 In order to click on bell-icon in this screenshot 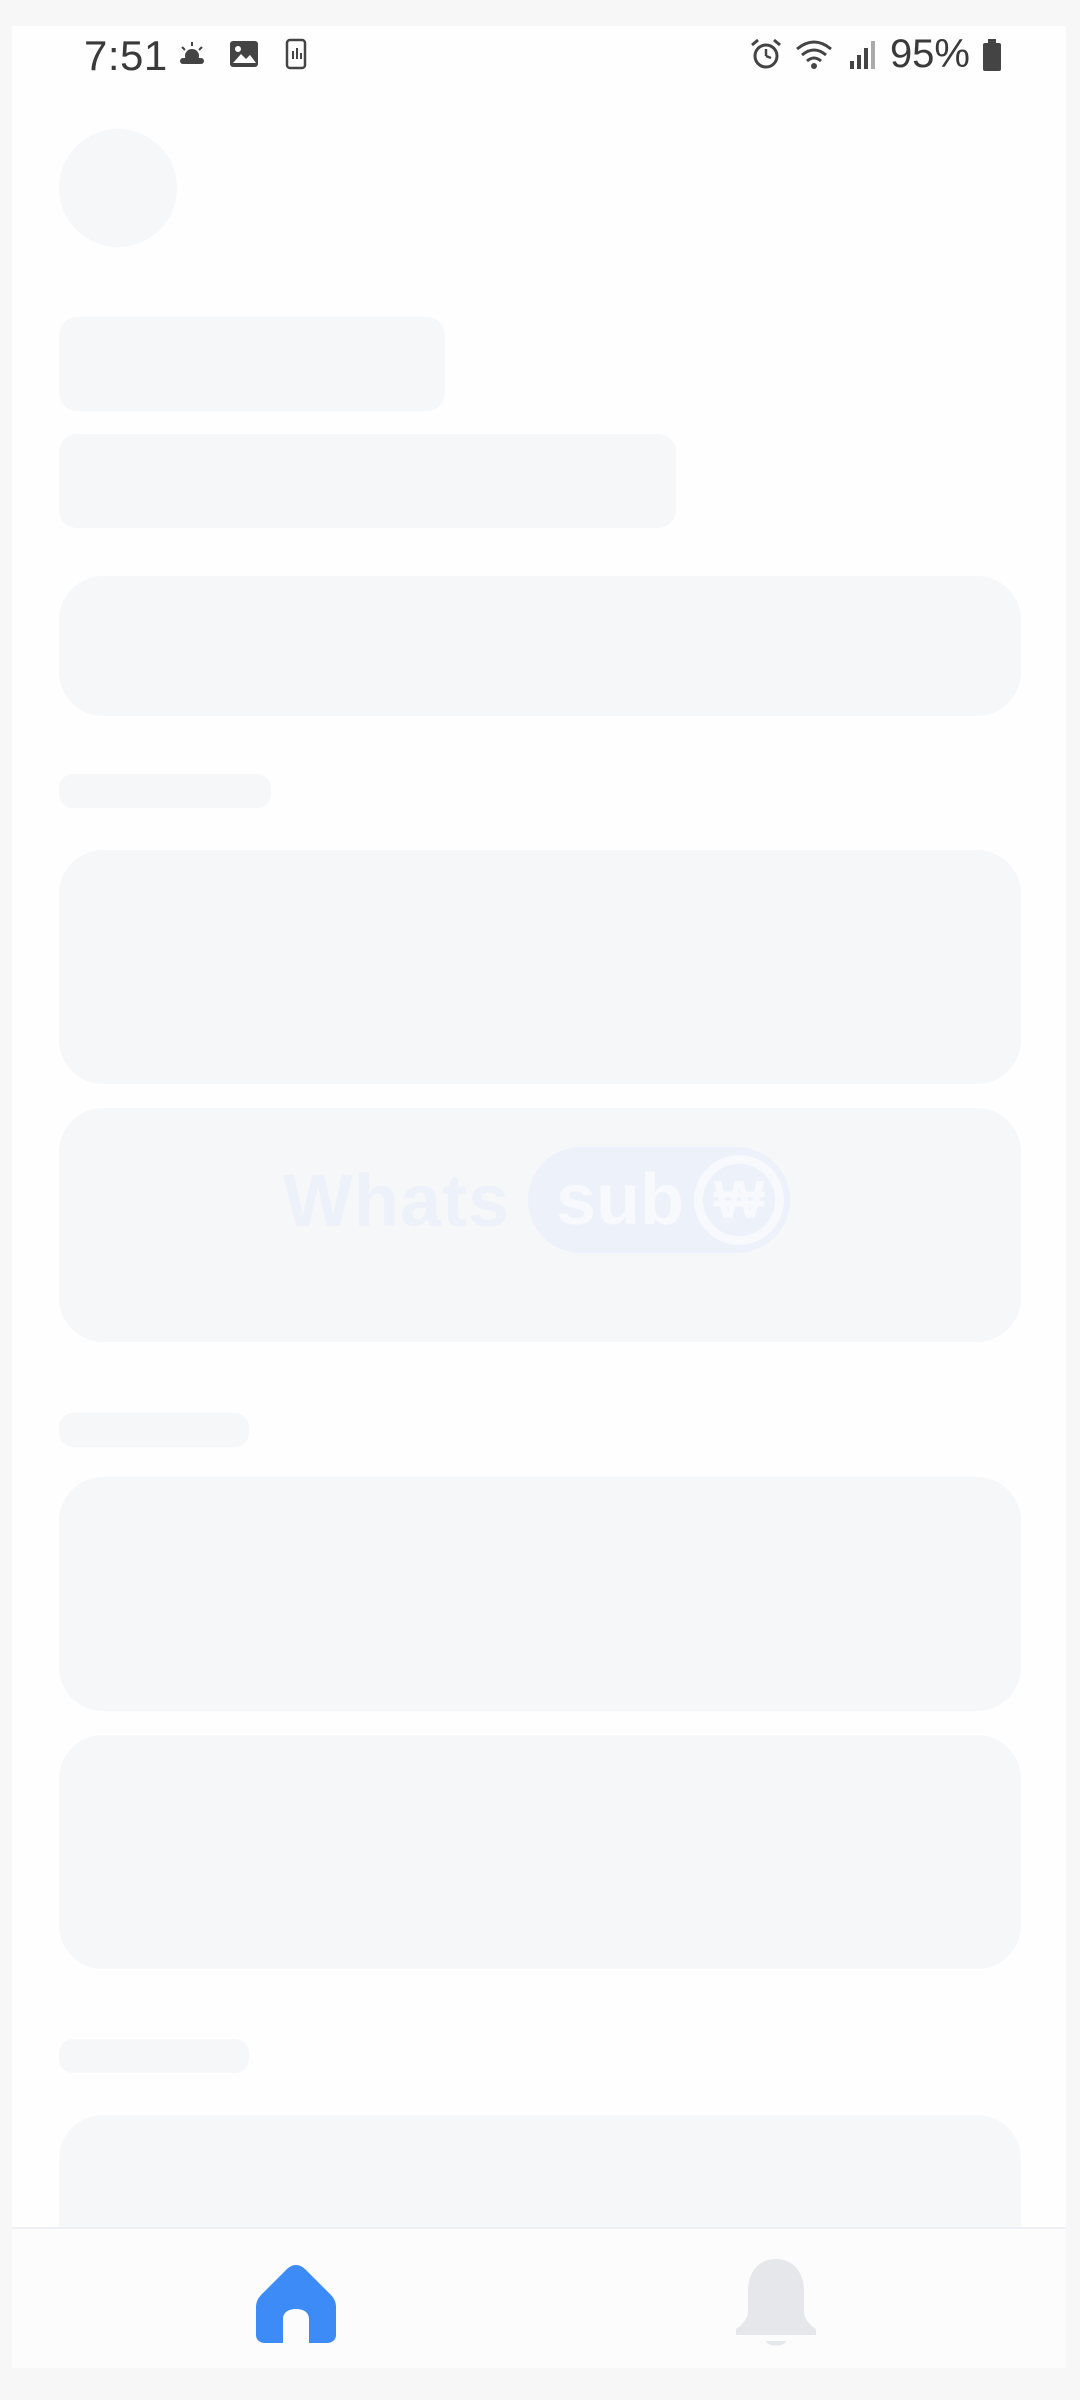, I will do `click(776, 2303)`.